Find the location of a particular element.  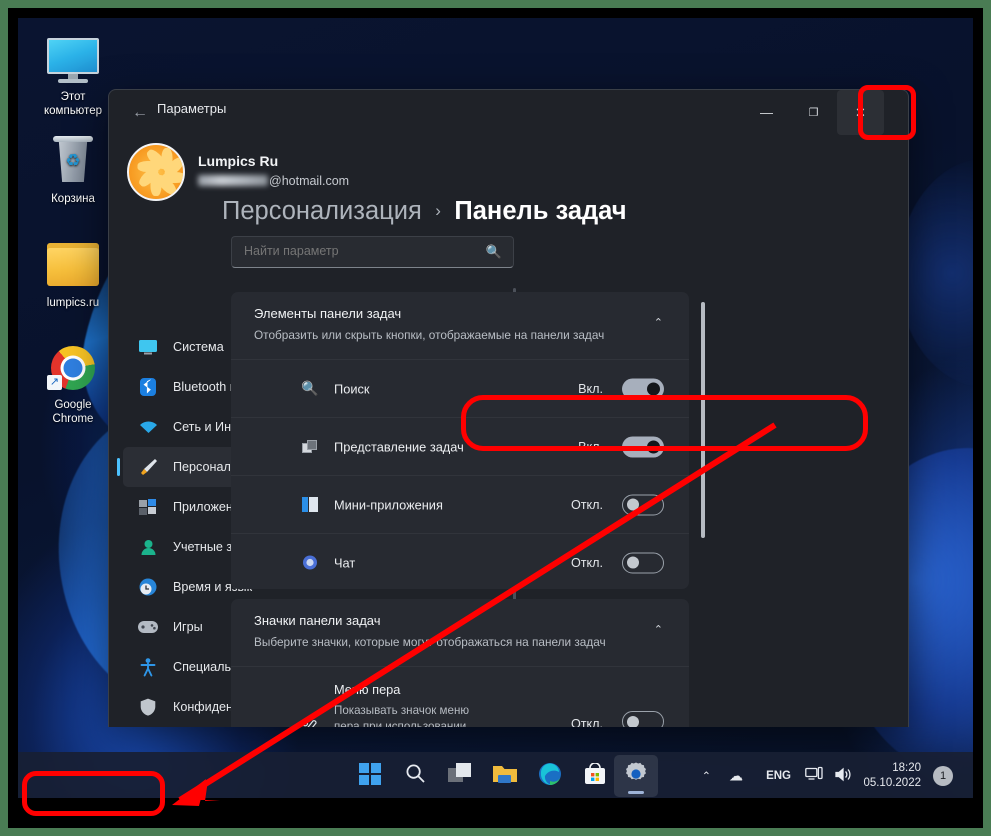

start-button is located at coordinates (370, 776).